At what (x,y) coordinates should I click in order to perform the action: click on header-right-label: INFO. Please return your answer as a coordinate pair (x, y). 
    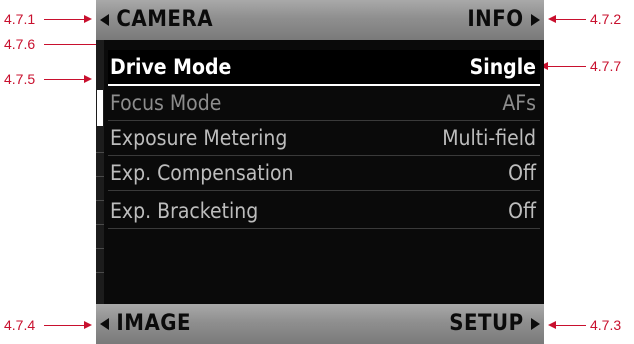
    Looking at the image, I should click on (495, 19).